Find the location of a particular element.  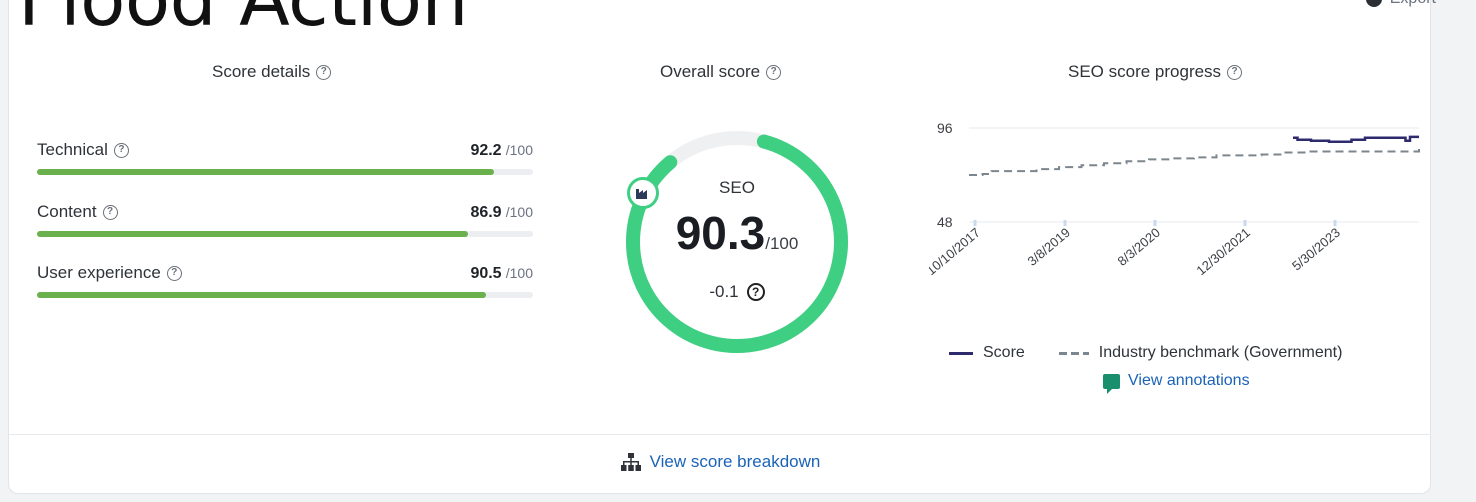

view-annotations-link: View annotations is located at coordinates (1176, 383).